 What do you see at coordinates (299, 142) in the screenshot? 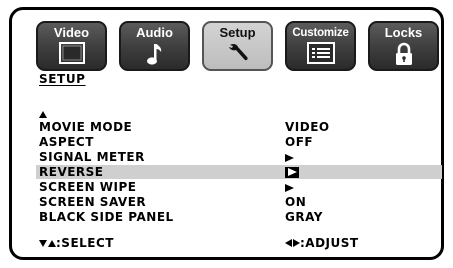
I see `menu-value: OFF` at bounding box center [299, 142].